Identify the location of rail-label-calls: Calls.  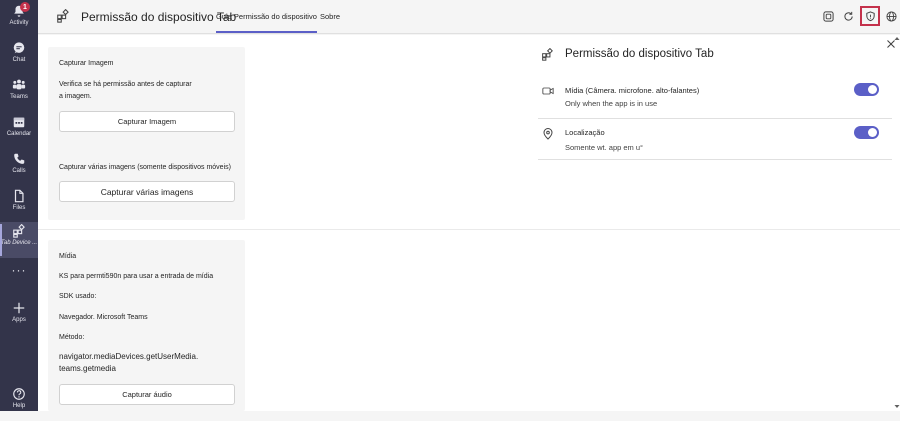
(19, 171).